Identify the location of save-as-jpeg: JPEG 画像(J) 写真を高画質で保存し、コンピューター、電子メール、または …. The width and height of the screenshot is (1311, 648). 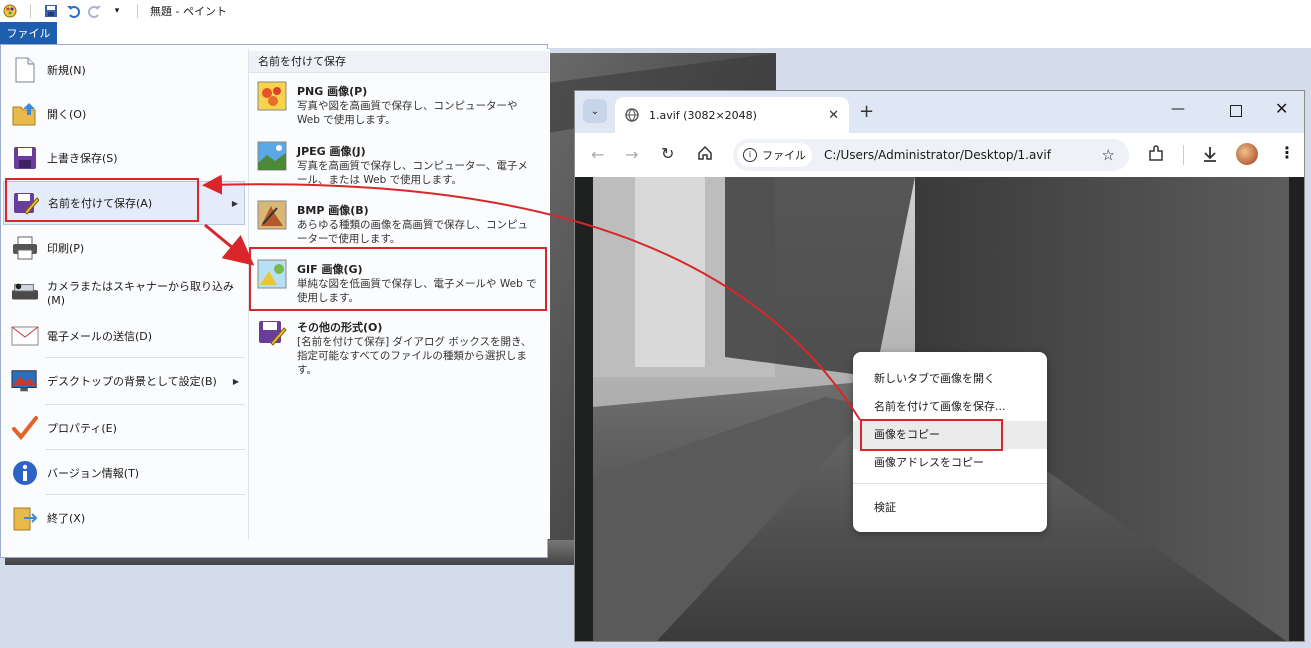
(402, 164).